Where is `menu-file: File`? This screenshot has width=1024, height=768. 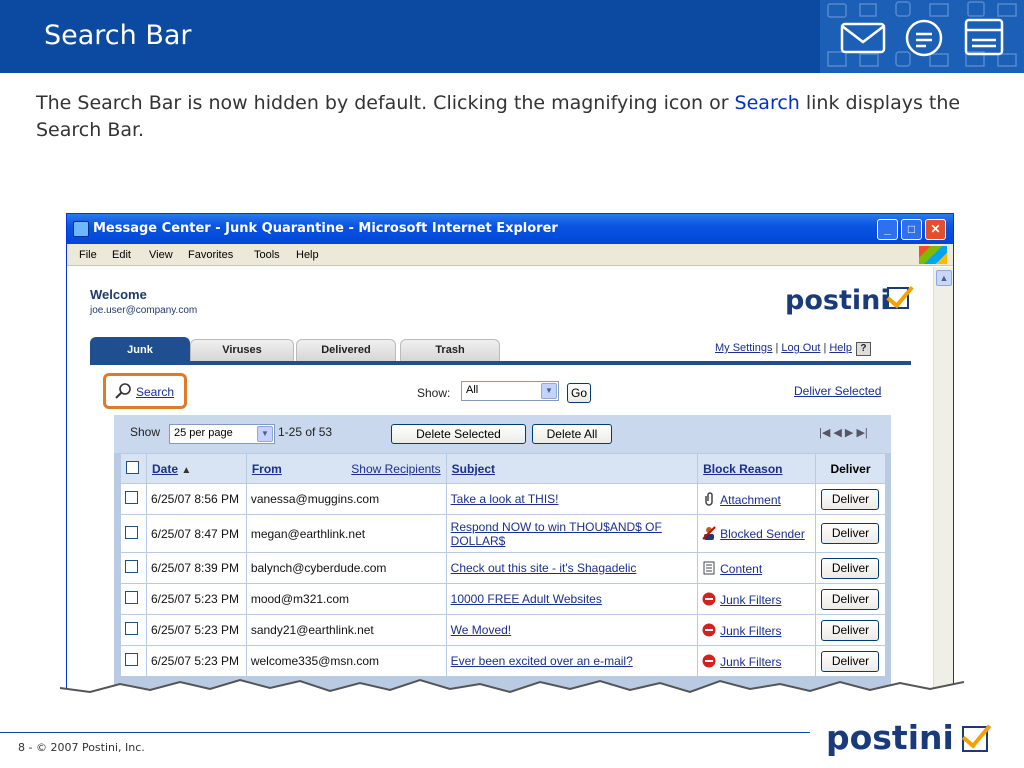 menu-file: File is located at coordinates (88, 255).